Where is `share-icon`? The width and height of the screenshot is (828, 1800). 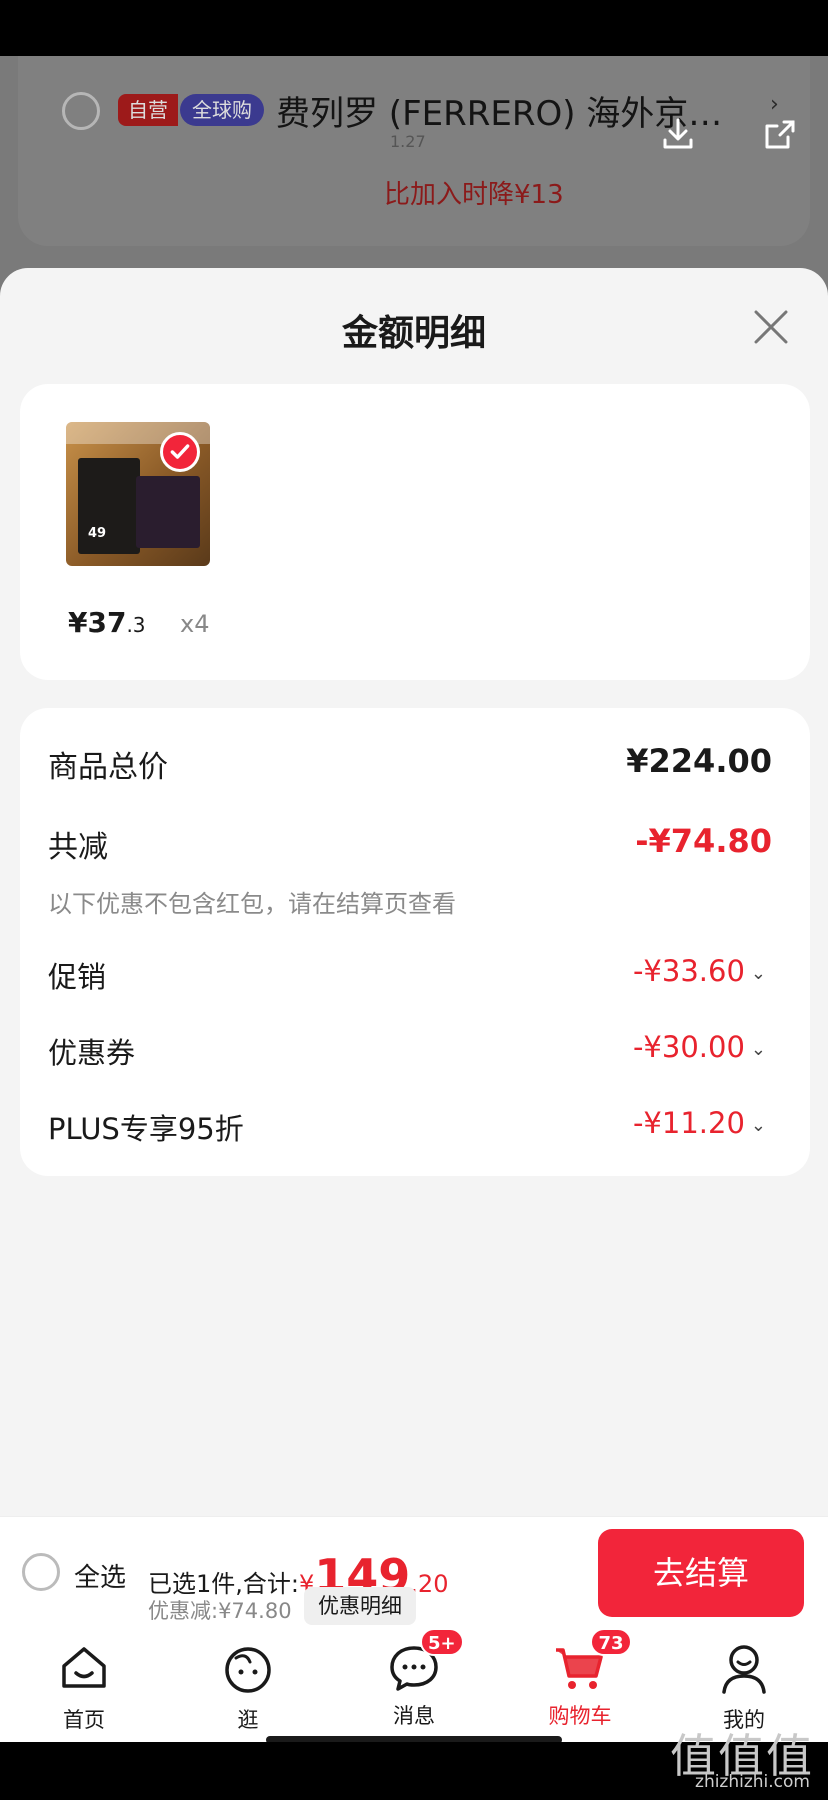 share-icon is located at coordinates (780, 134).